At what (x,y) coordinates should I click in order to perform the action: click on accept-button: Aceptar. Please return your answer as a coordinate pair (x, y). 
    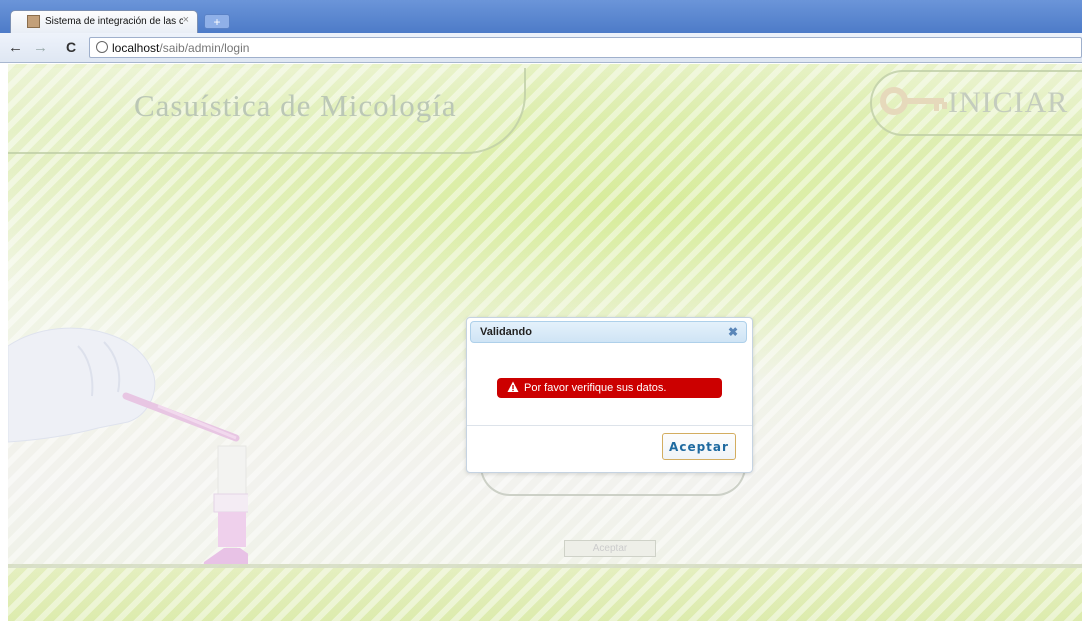
    Looking at the image, I should click on (699, 446).